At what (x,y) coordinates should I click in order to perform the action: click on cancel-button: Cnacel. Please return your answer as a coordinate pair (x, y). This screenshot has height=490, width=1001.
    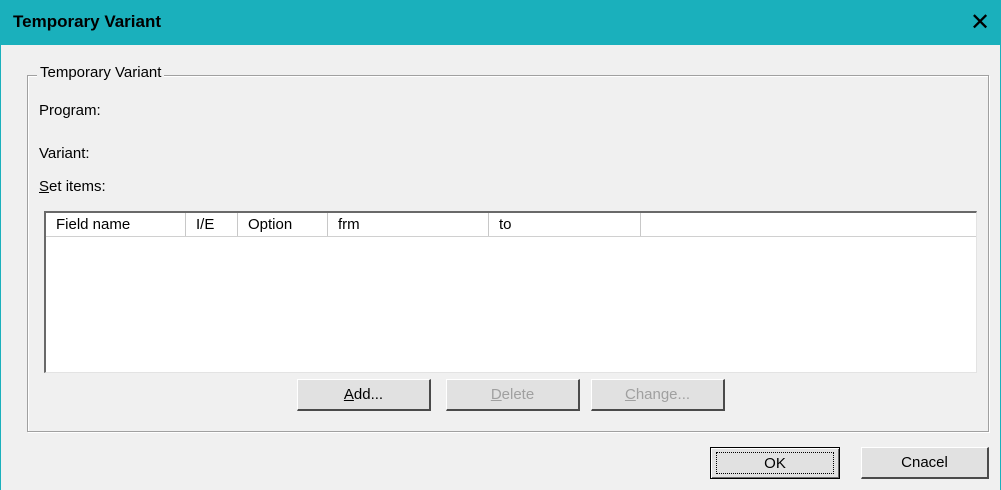
    Looking at the image, I should click on (925, 463).